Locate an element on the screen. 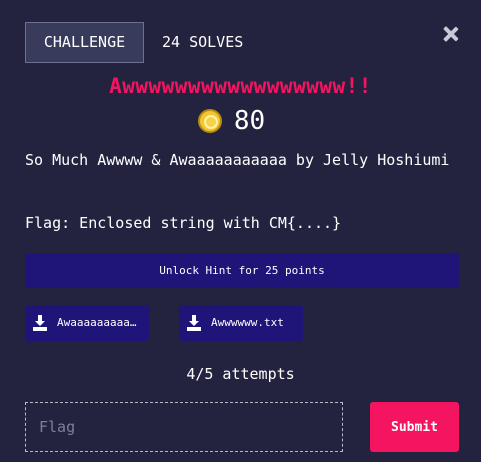 This screenshot has height=462, width=481. points-row: 80 is located at coordinates (240, 121).